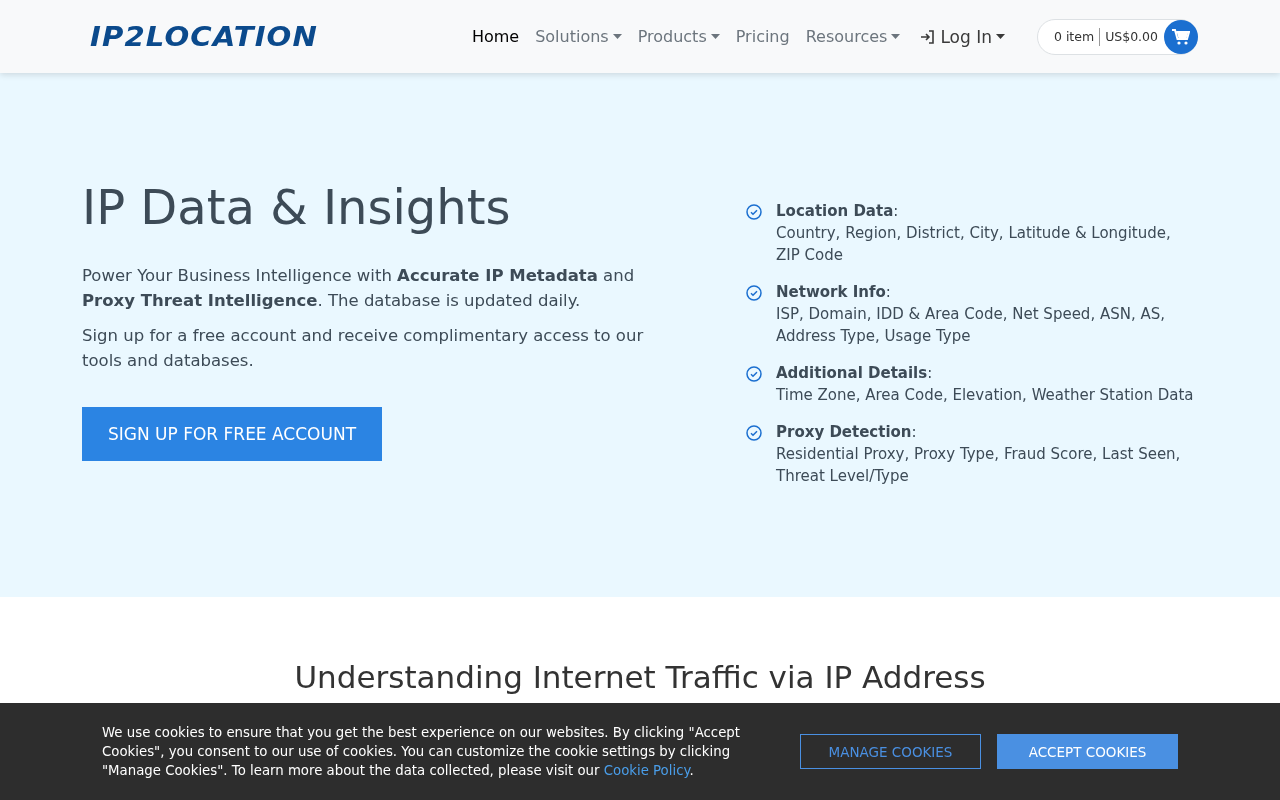 The image size is (1280, 800). Describe the element at coordinates (646, 770) in the screenshot. I see `cookie-policy-link: Cookie Policy` at that location.